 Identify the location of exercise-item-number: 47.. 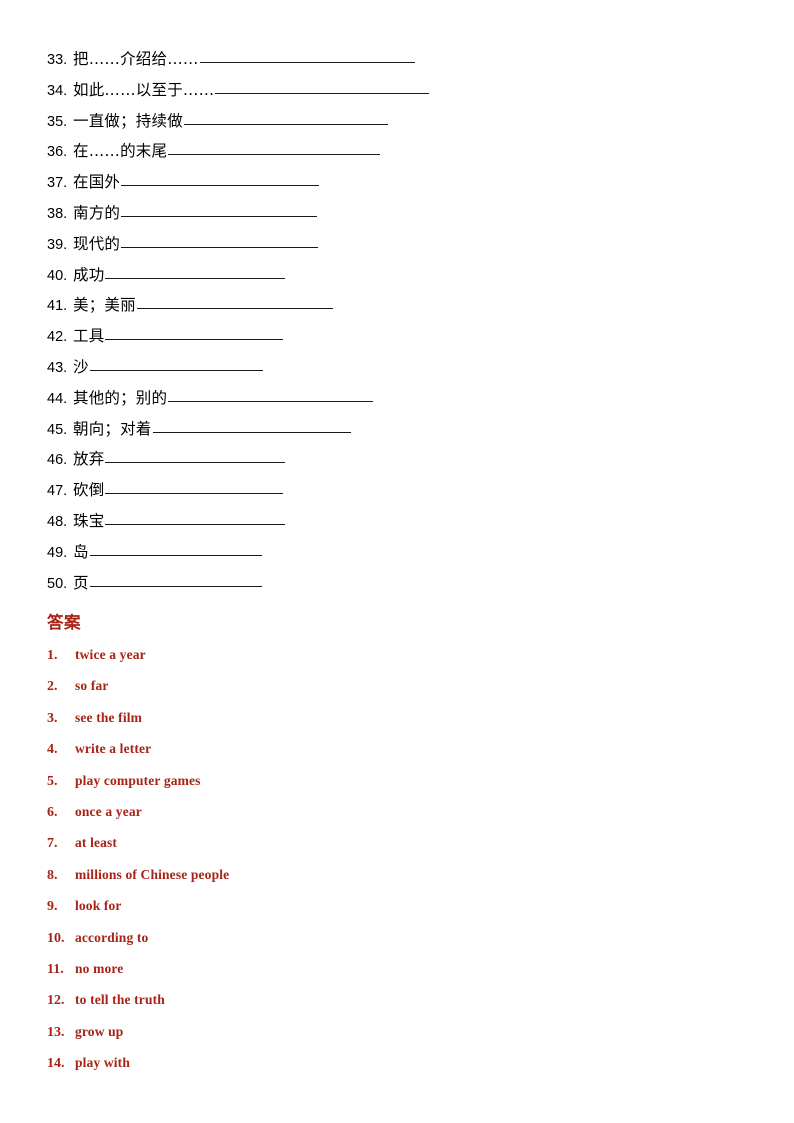
(57, 491).